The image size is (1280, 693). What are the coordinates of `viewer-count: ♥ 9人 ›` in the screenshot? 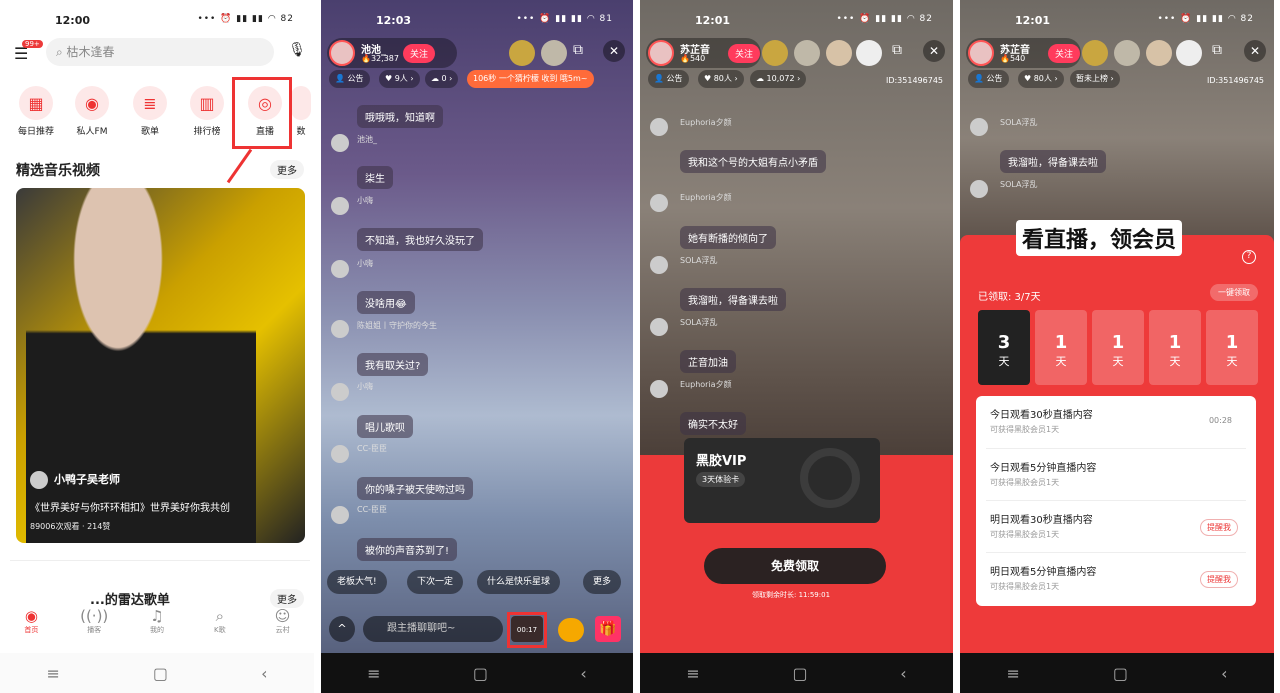 It's located at (399, 79).